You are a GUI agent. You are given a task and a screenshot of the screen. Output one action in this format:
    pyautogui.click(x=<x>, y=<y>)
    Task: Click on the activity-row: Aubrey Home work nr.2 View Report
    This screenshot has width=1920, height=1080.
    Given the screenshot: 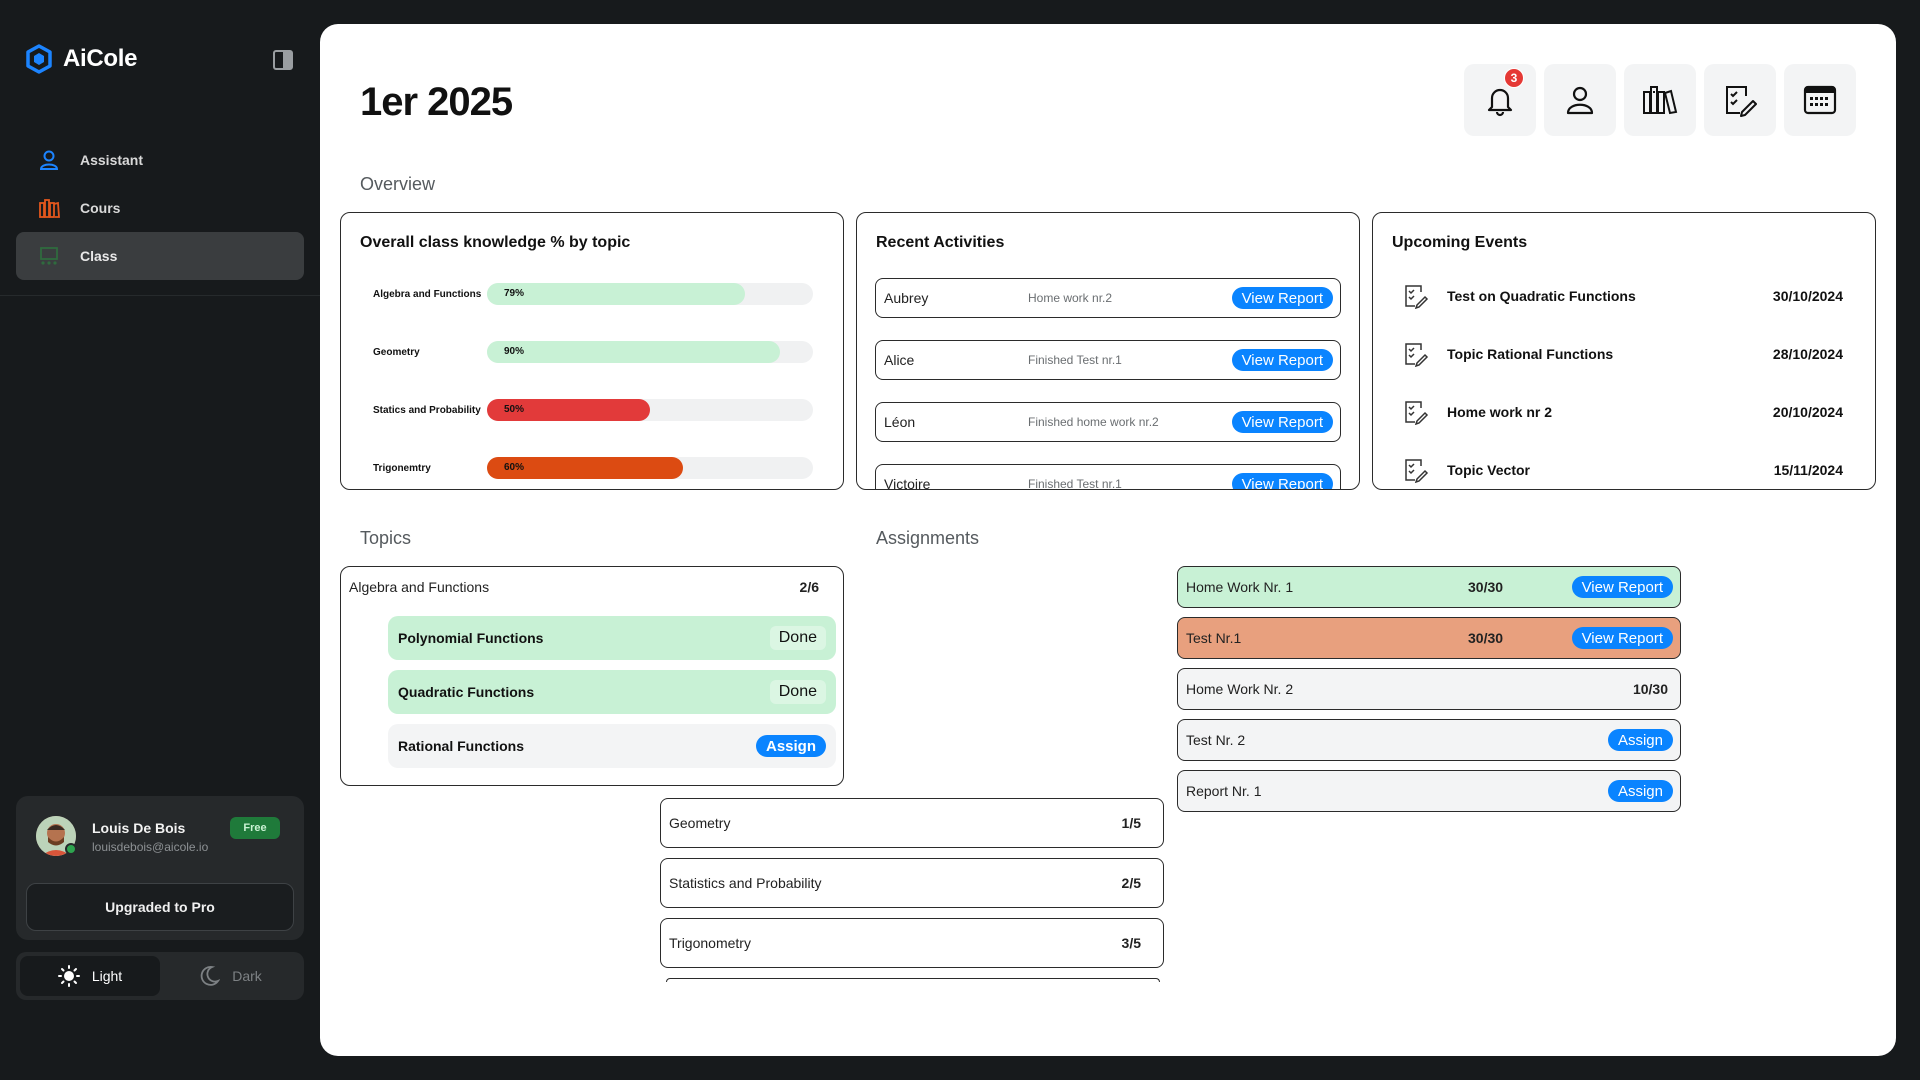 What is the action you would take?
    pyautogui.click(x=1108, y=298)
    